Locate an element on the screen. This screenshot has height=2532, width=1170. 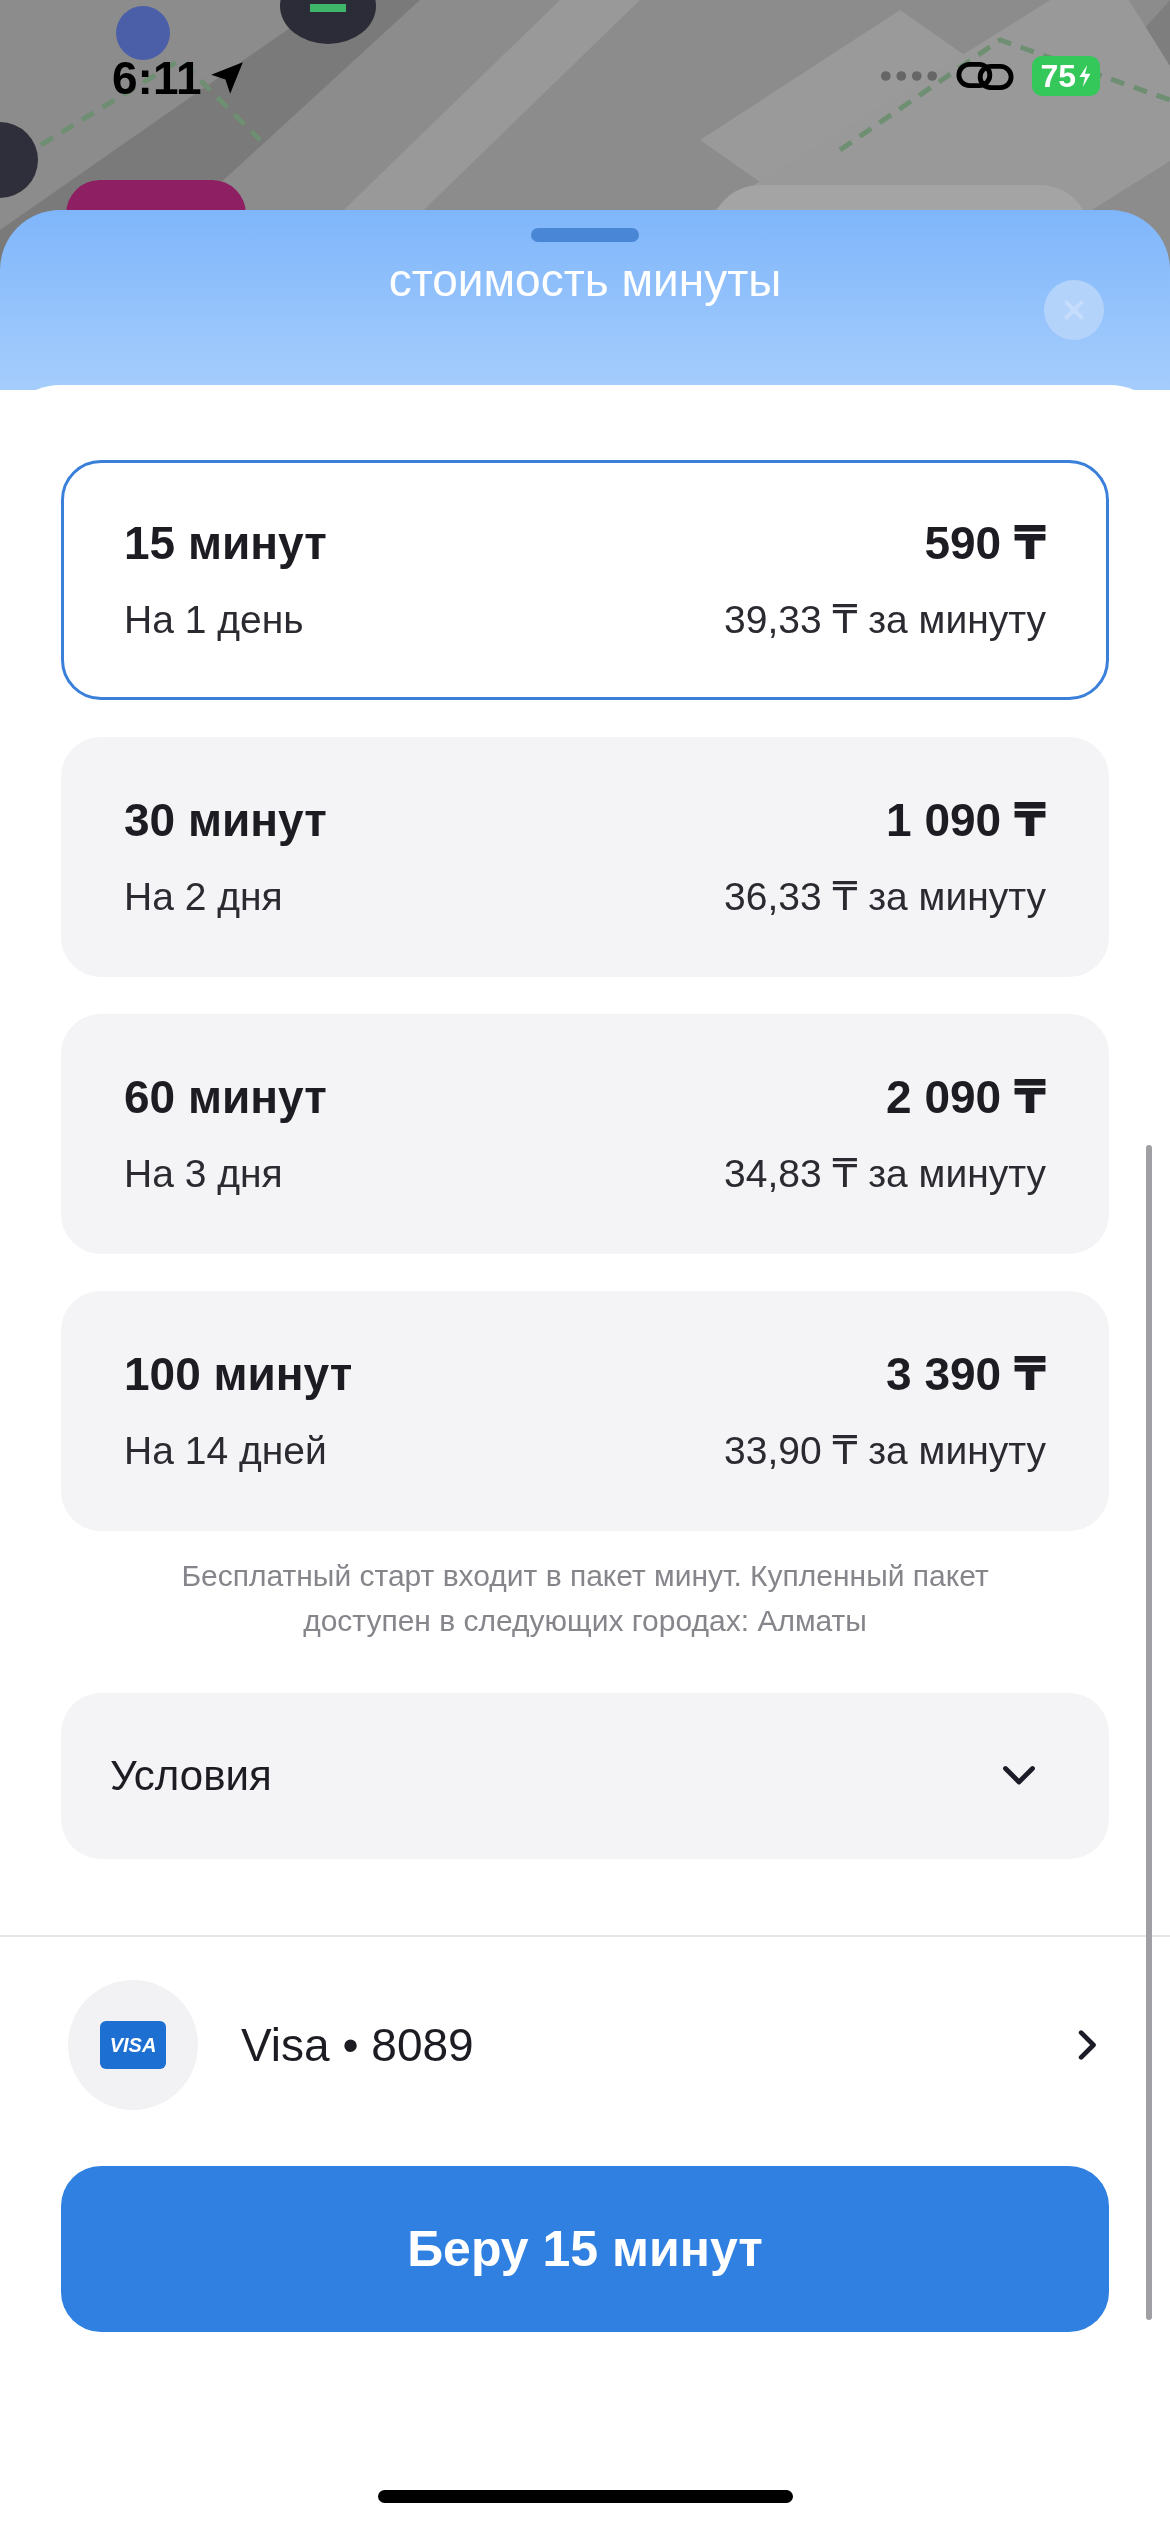
plan-option: 15 минут 590 ₸ На 1 день 39,33 ₸ за минуту is located at coordinates (585, 580).